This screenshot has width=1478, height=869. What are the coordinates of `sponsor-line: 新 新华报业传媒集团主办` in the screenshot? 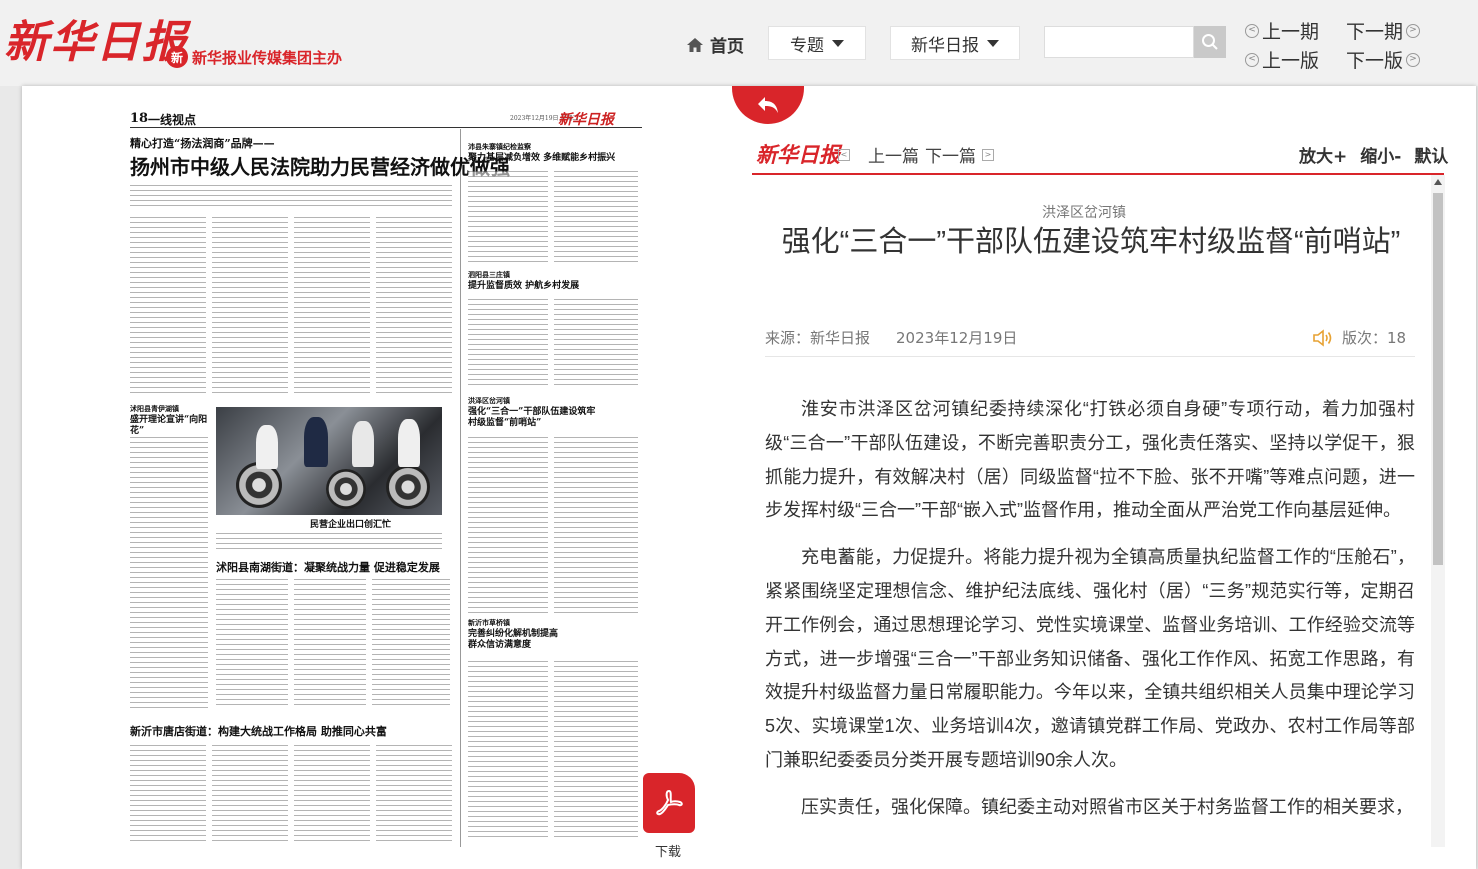 It's located at (254, 57).